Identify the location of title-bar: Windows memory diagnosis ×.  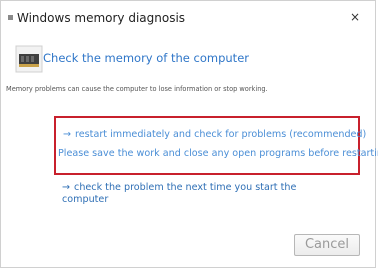
(188, 16).